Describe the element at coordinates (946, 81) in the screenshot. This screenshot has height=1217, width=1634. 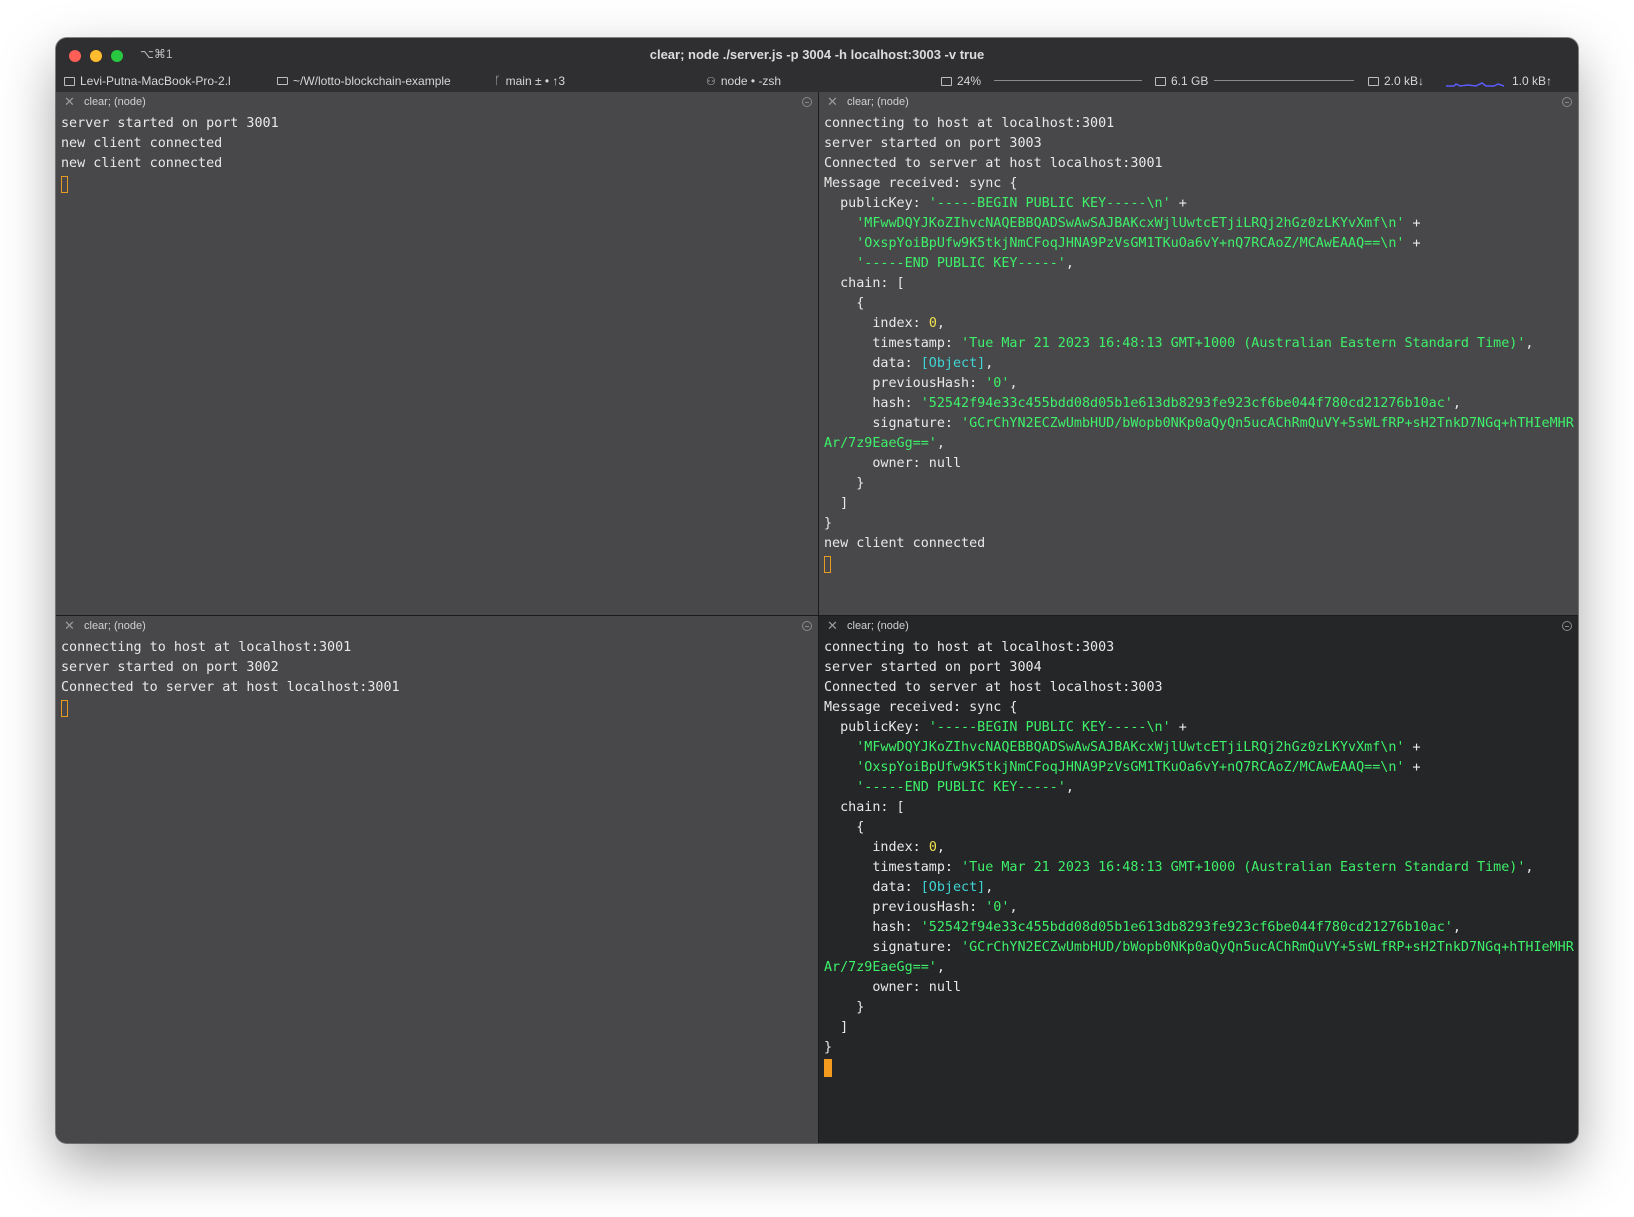
I see `cpu-icon` at that location.